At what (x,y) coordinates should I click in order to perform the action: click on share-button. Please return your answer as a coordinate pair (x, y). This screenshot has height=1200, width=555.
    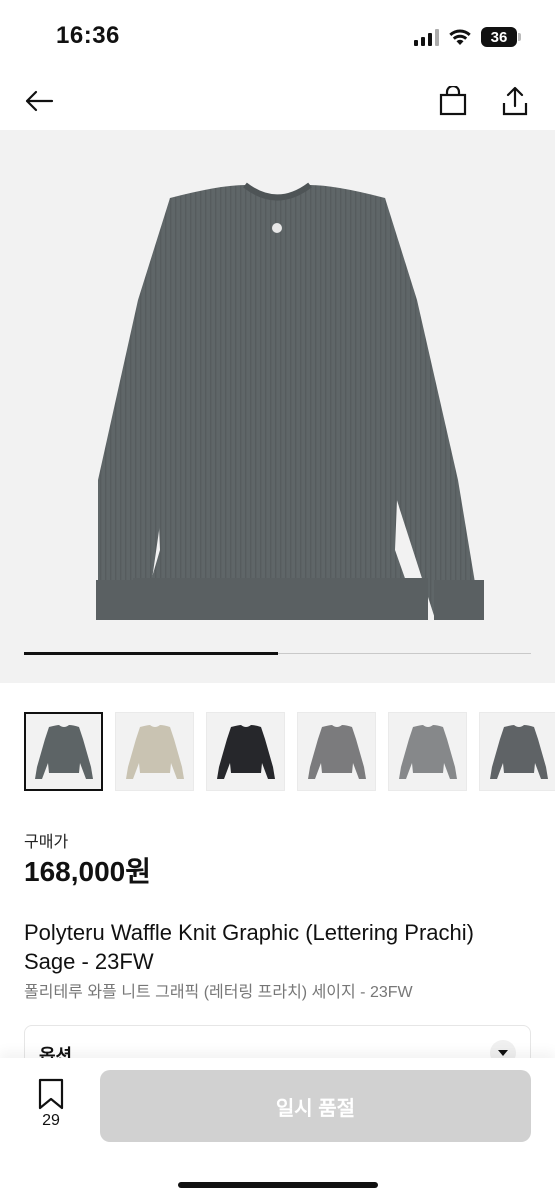
    Looking at the image, I should click on (515, 101).